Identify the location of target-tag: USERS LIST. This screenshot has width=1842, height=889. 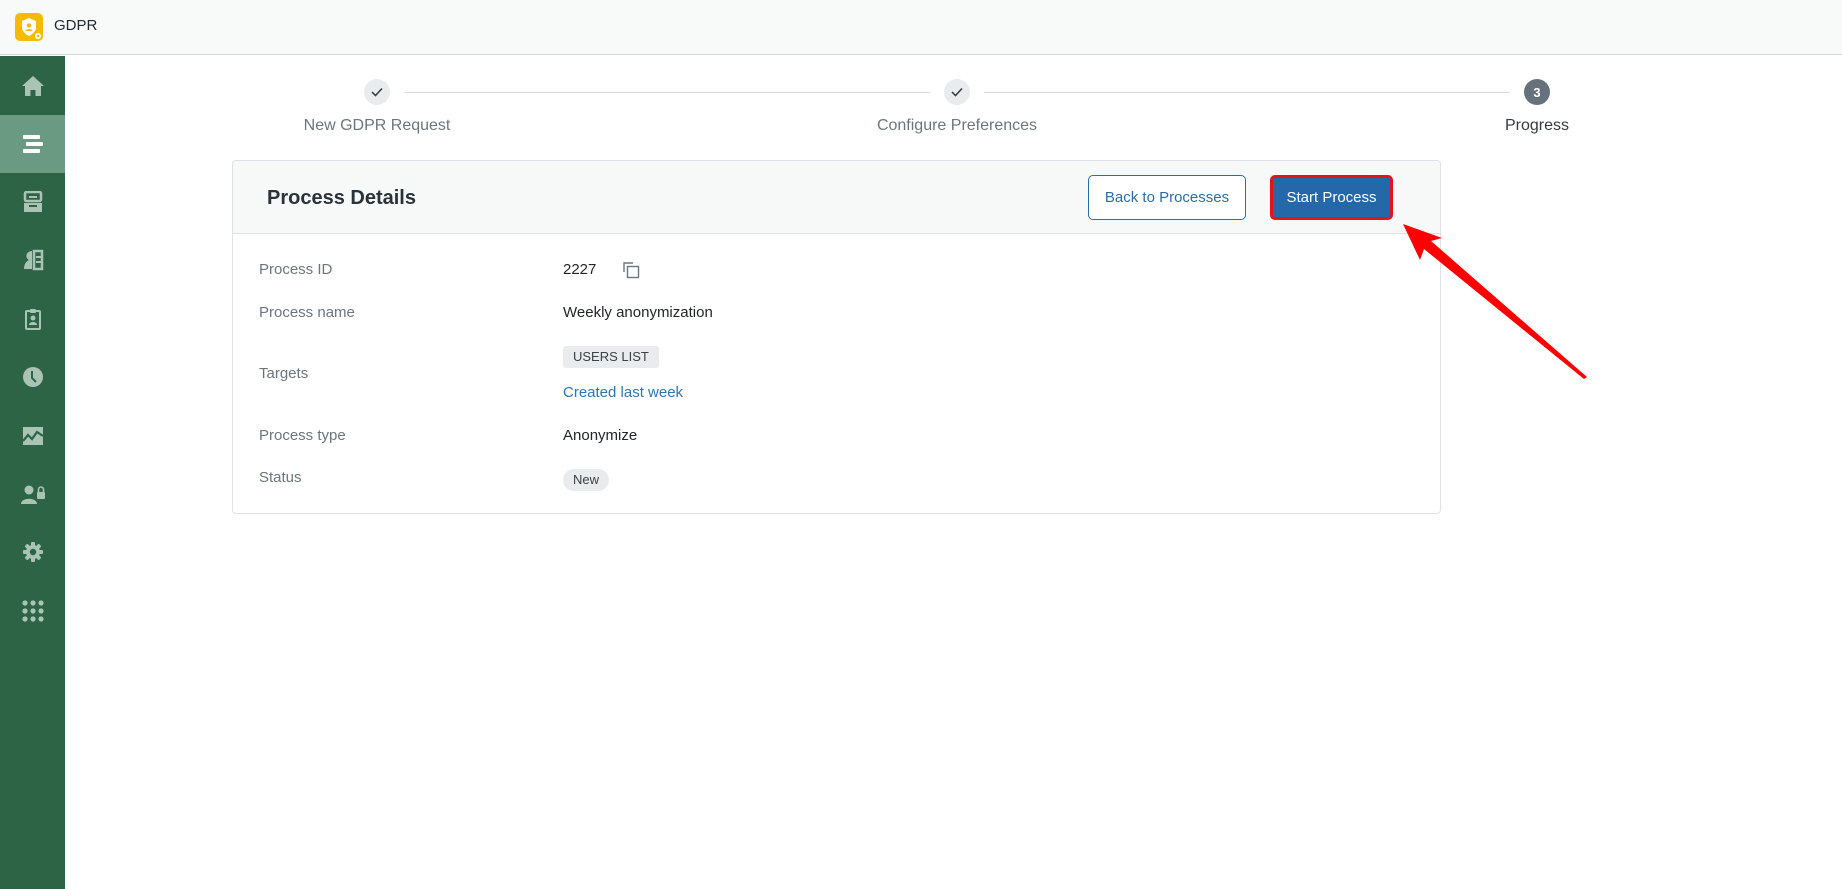
(611, 357).